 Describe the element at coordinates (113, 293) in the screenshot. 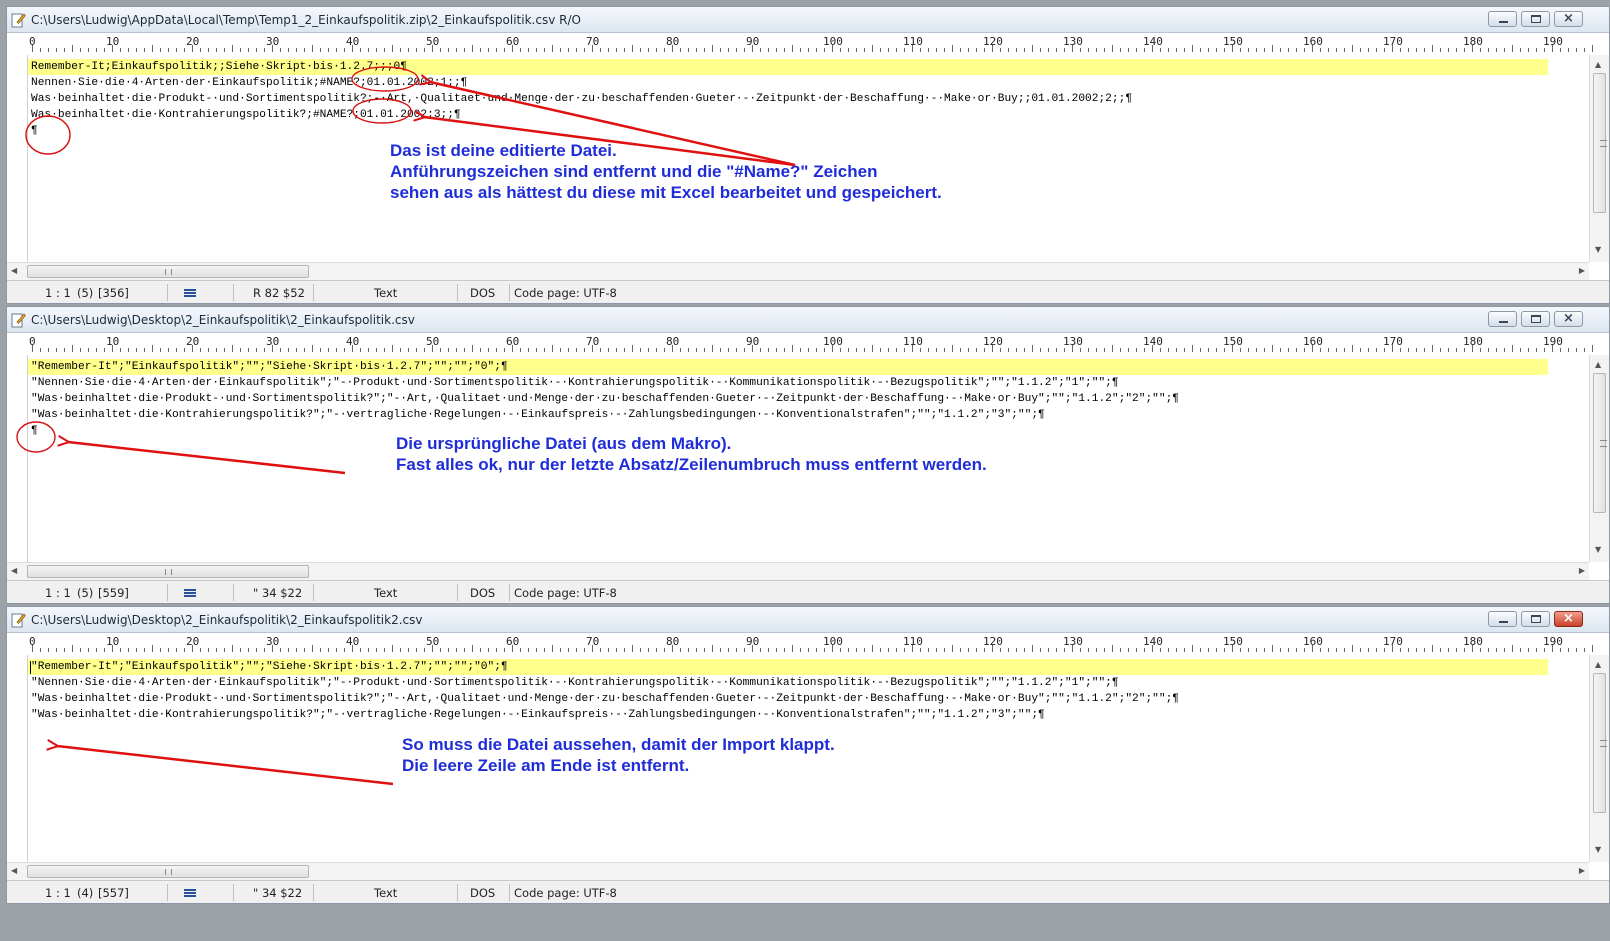

I see `status-byte-count: [356]` at that location.